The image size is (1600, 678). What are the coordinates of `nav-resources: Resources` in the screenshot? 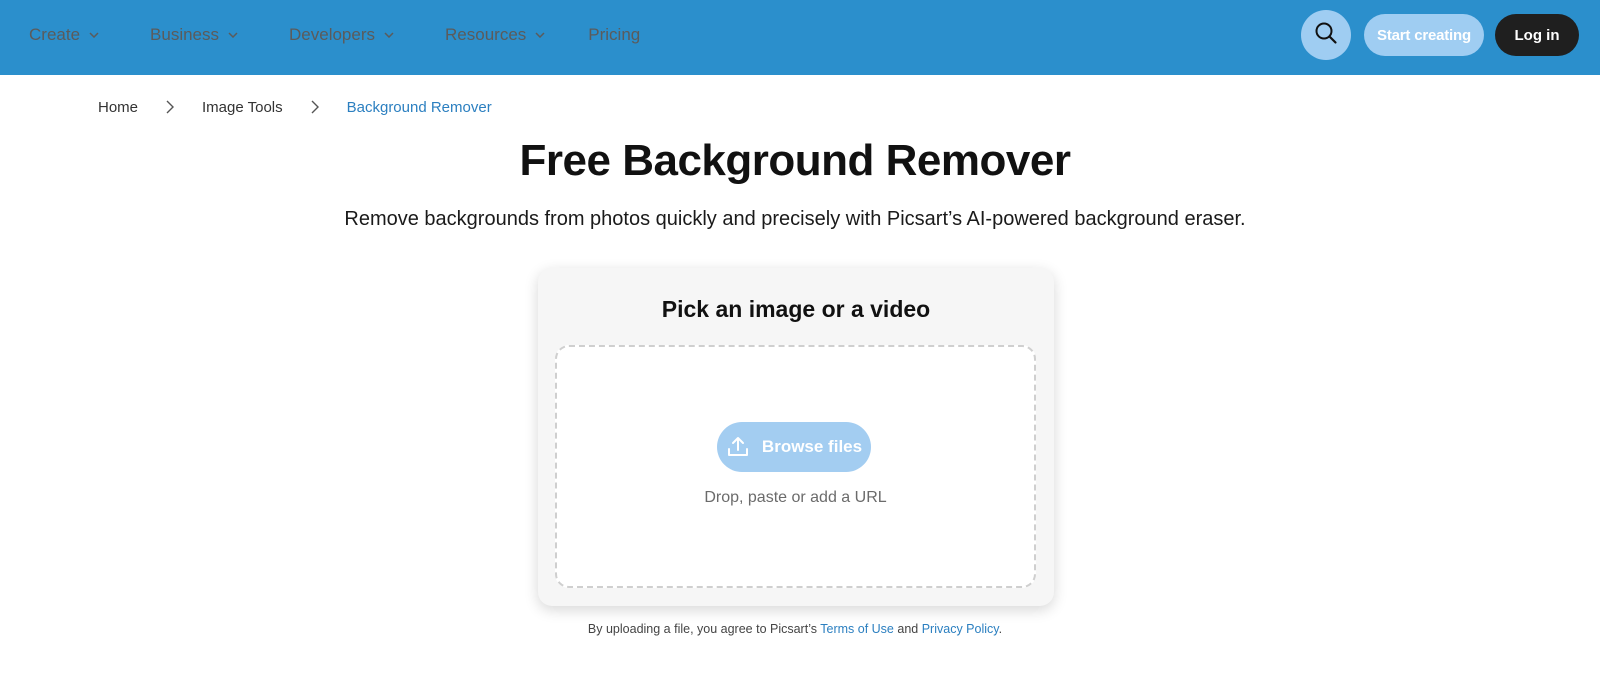 It's located at (495, 35).